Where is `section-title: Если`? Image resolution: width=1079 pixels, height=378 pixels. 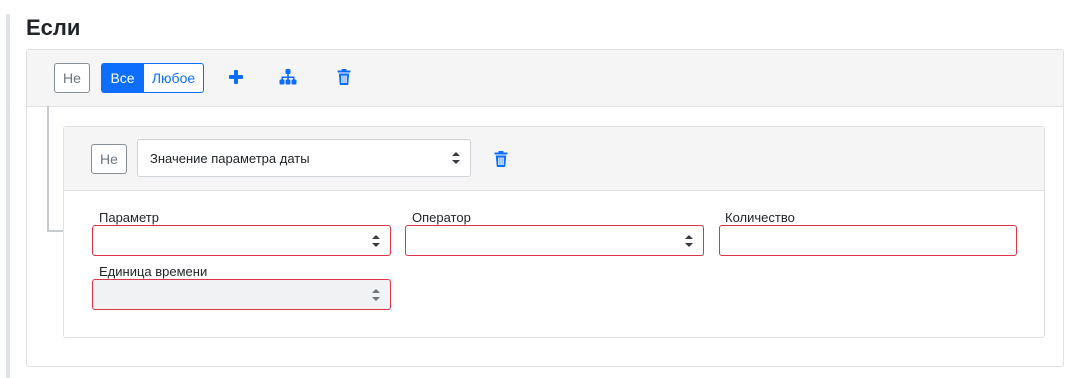 section-title: Если is located at coordinates (53, 27).